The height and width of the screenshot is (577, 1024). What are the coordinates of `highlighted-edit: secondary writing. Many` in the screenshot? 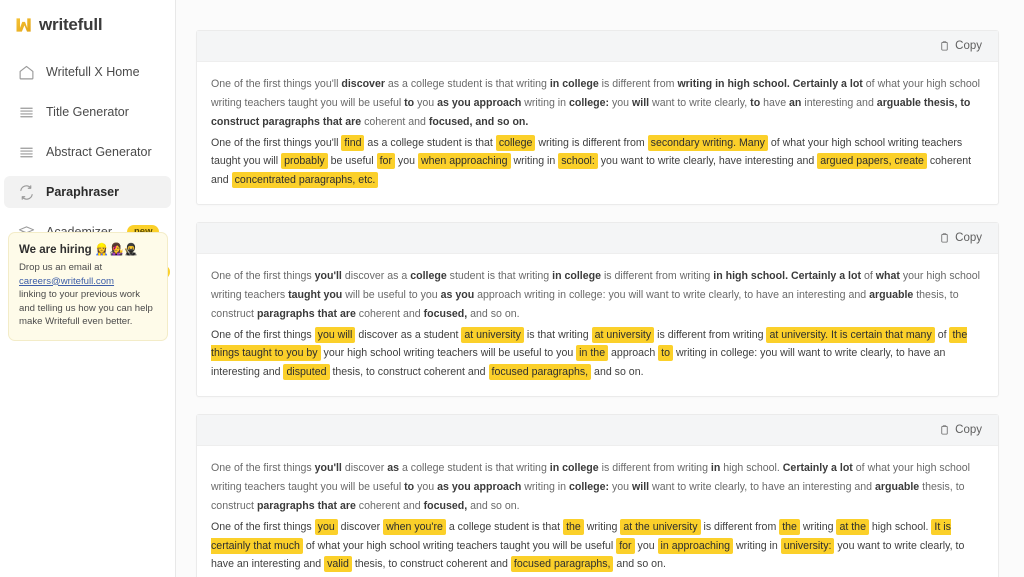 It's located at (707, 142).